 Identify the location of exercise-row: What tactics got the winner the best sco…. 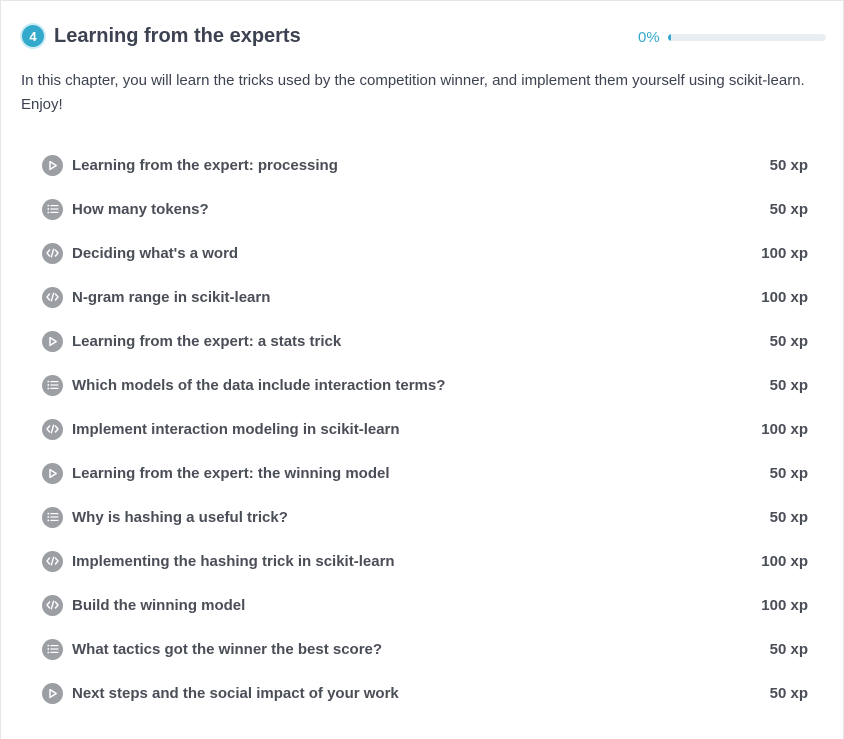
(425, 649).